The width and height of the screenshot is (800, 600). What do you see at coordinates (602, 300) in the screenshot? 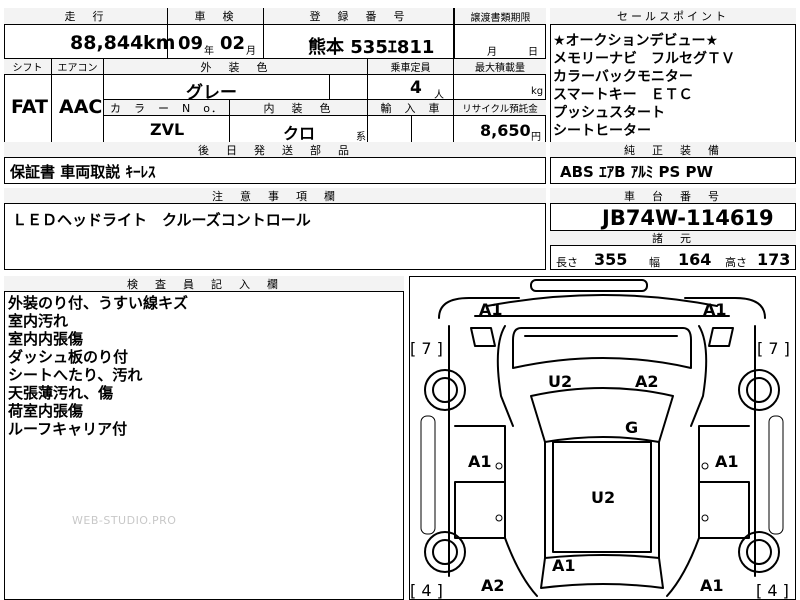
I see `front-arc-outline` at bounding box center [602, 300].